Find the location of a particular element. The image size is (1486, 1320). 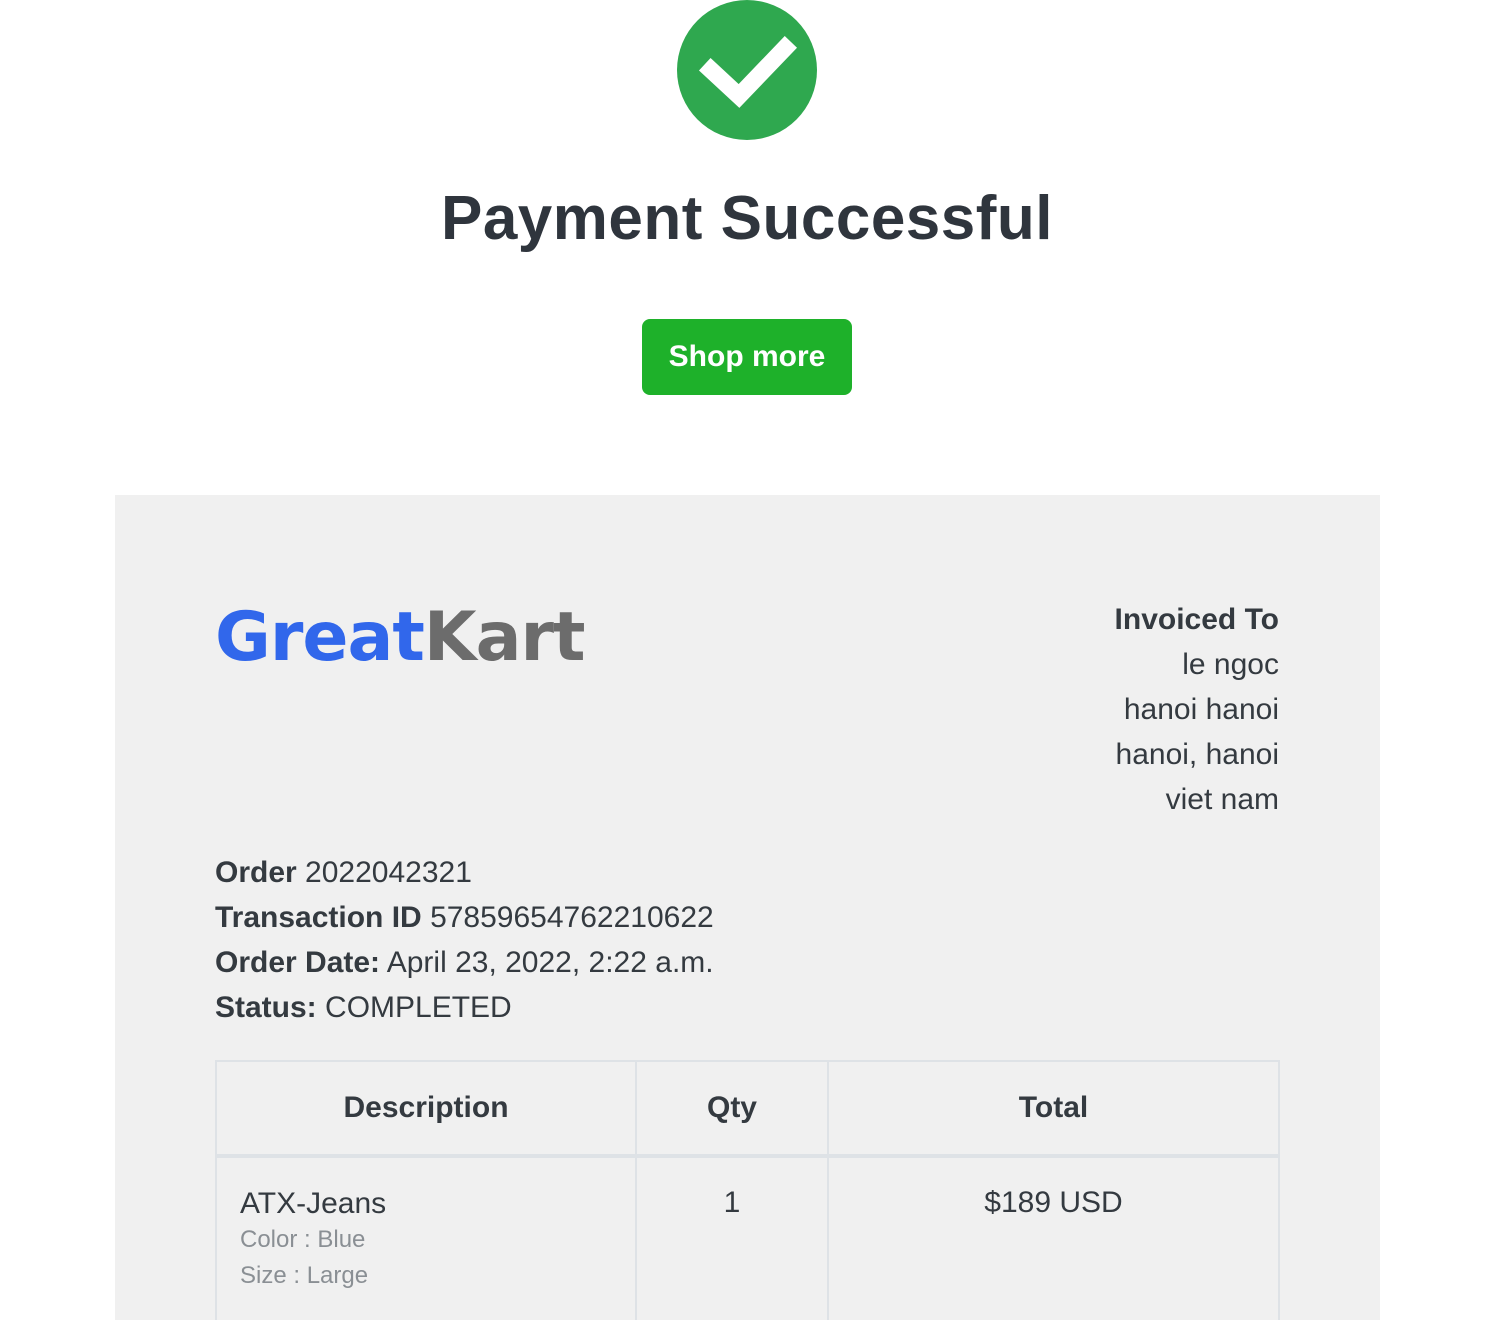

header-total: Total is located at coordinates (1053, 1109).